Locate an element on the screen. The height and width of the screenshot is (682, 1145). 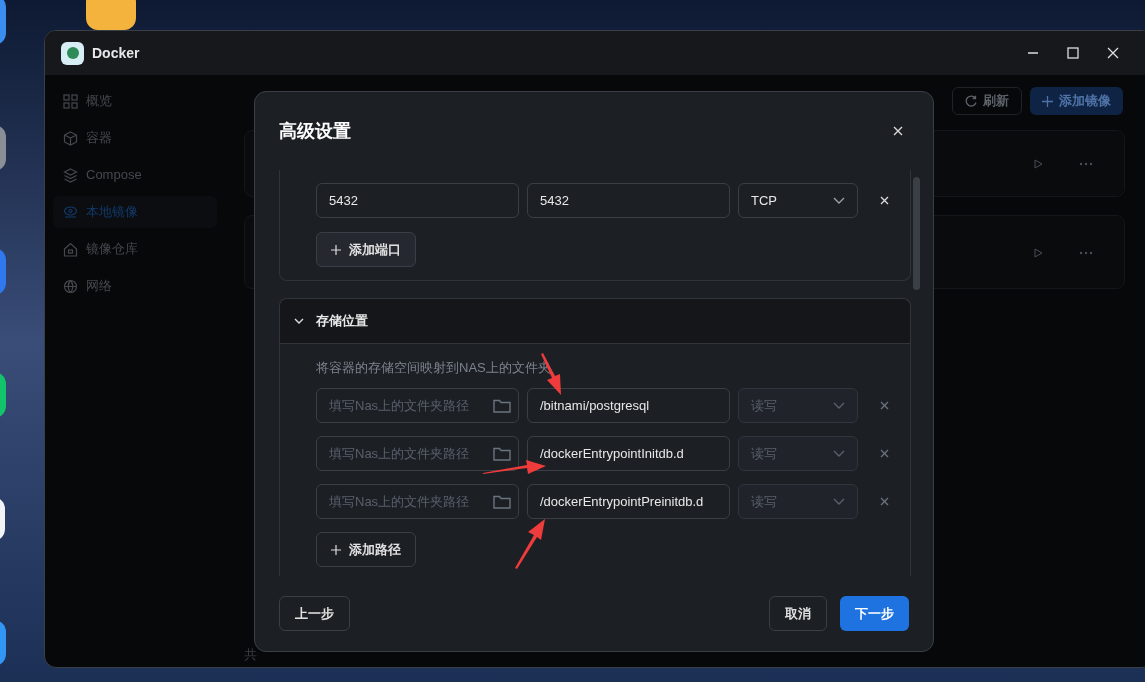
cube-icon is located at coordinates (70, 138).